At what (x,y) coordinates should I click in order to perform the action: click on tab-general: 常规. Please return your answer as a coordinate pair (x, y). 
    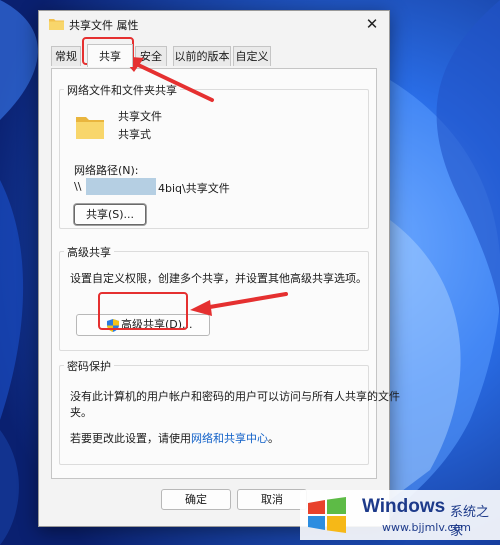
    Looking at the image, I should click on (66, 56).